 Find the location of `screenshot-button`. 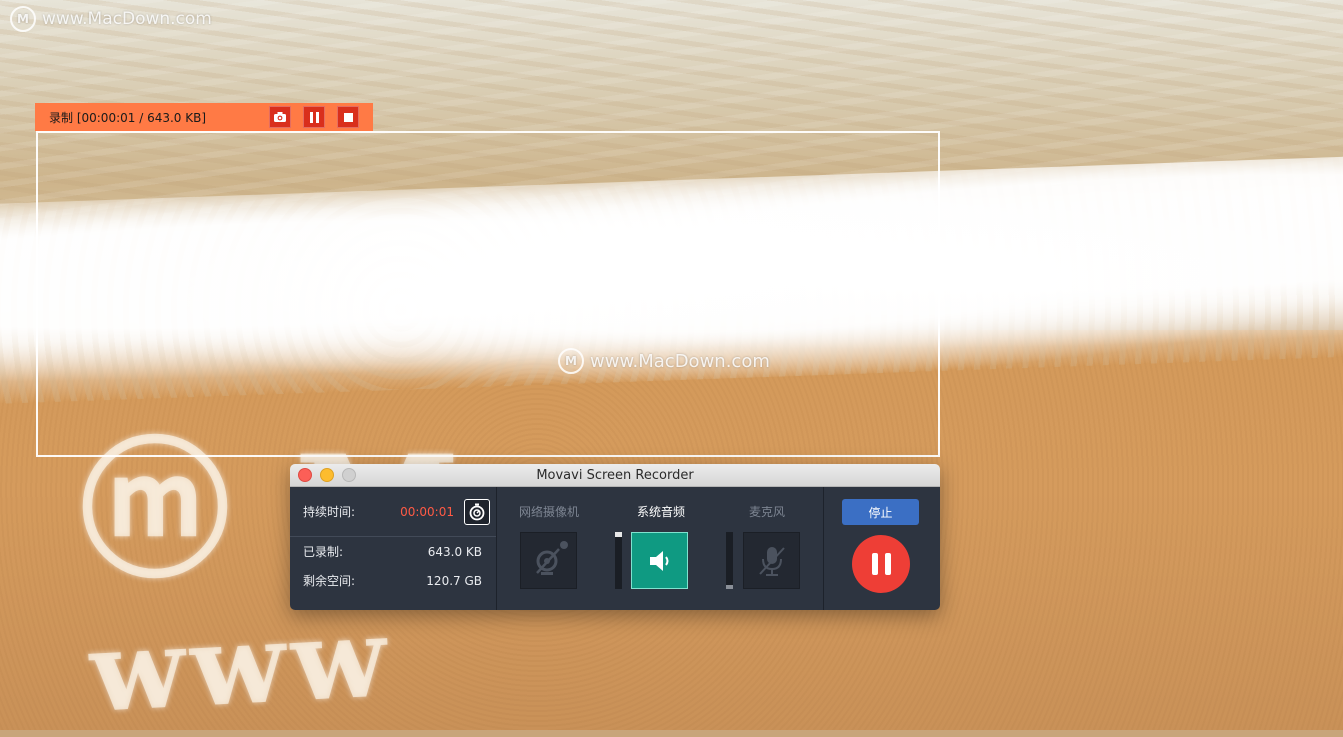

screenshot-button is located at coordinates (280, 117).